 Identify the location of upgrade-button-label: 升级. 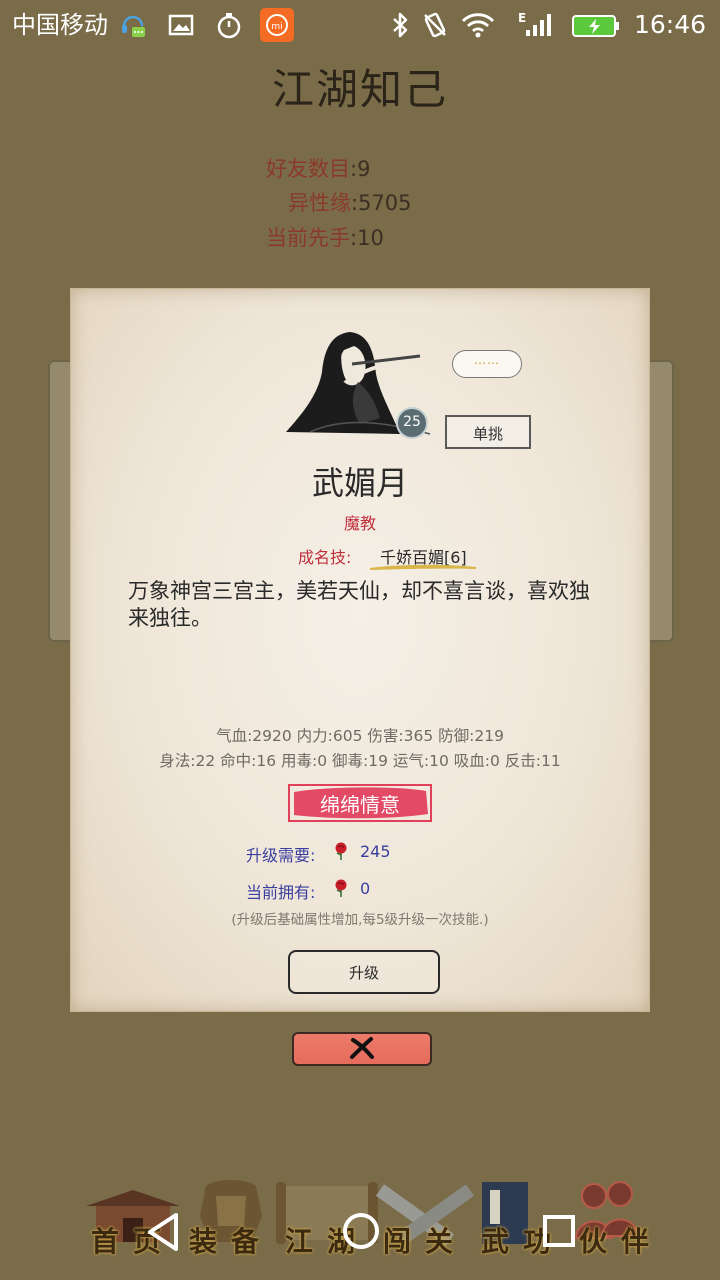
(363, 973).